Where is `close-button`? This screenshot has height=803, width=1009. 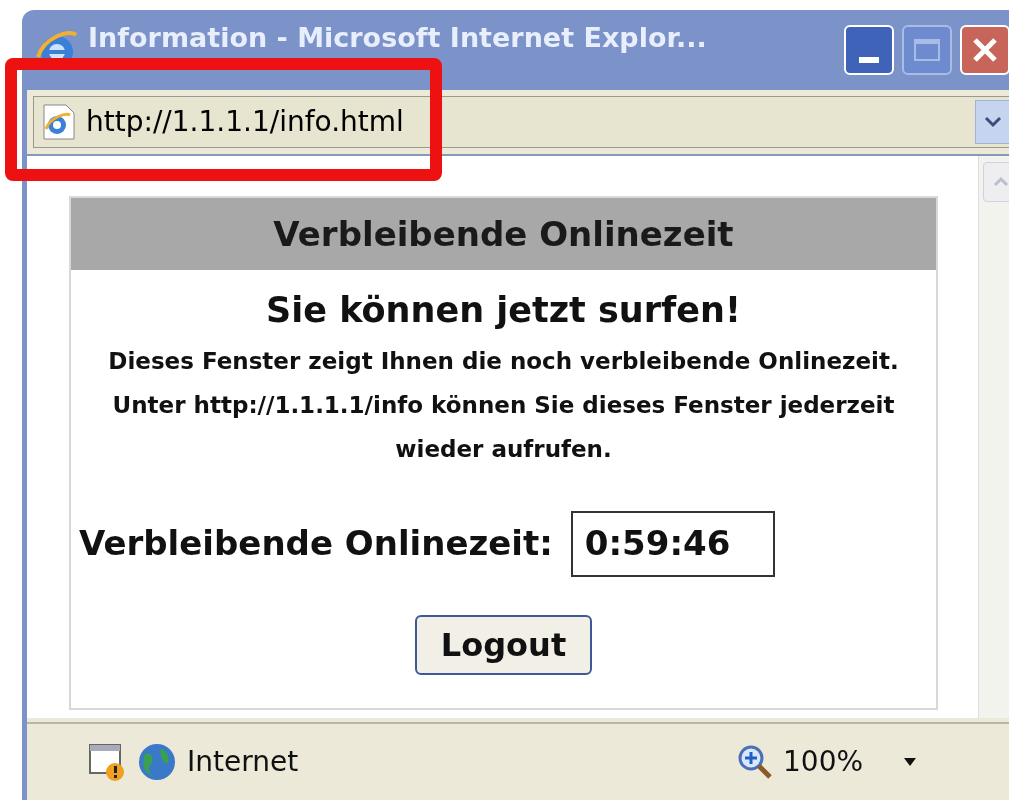
close-button is located at coordinates (984, 50).